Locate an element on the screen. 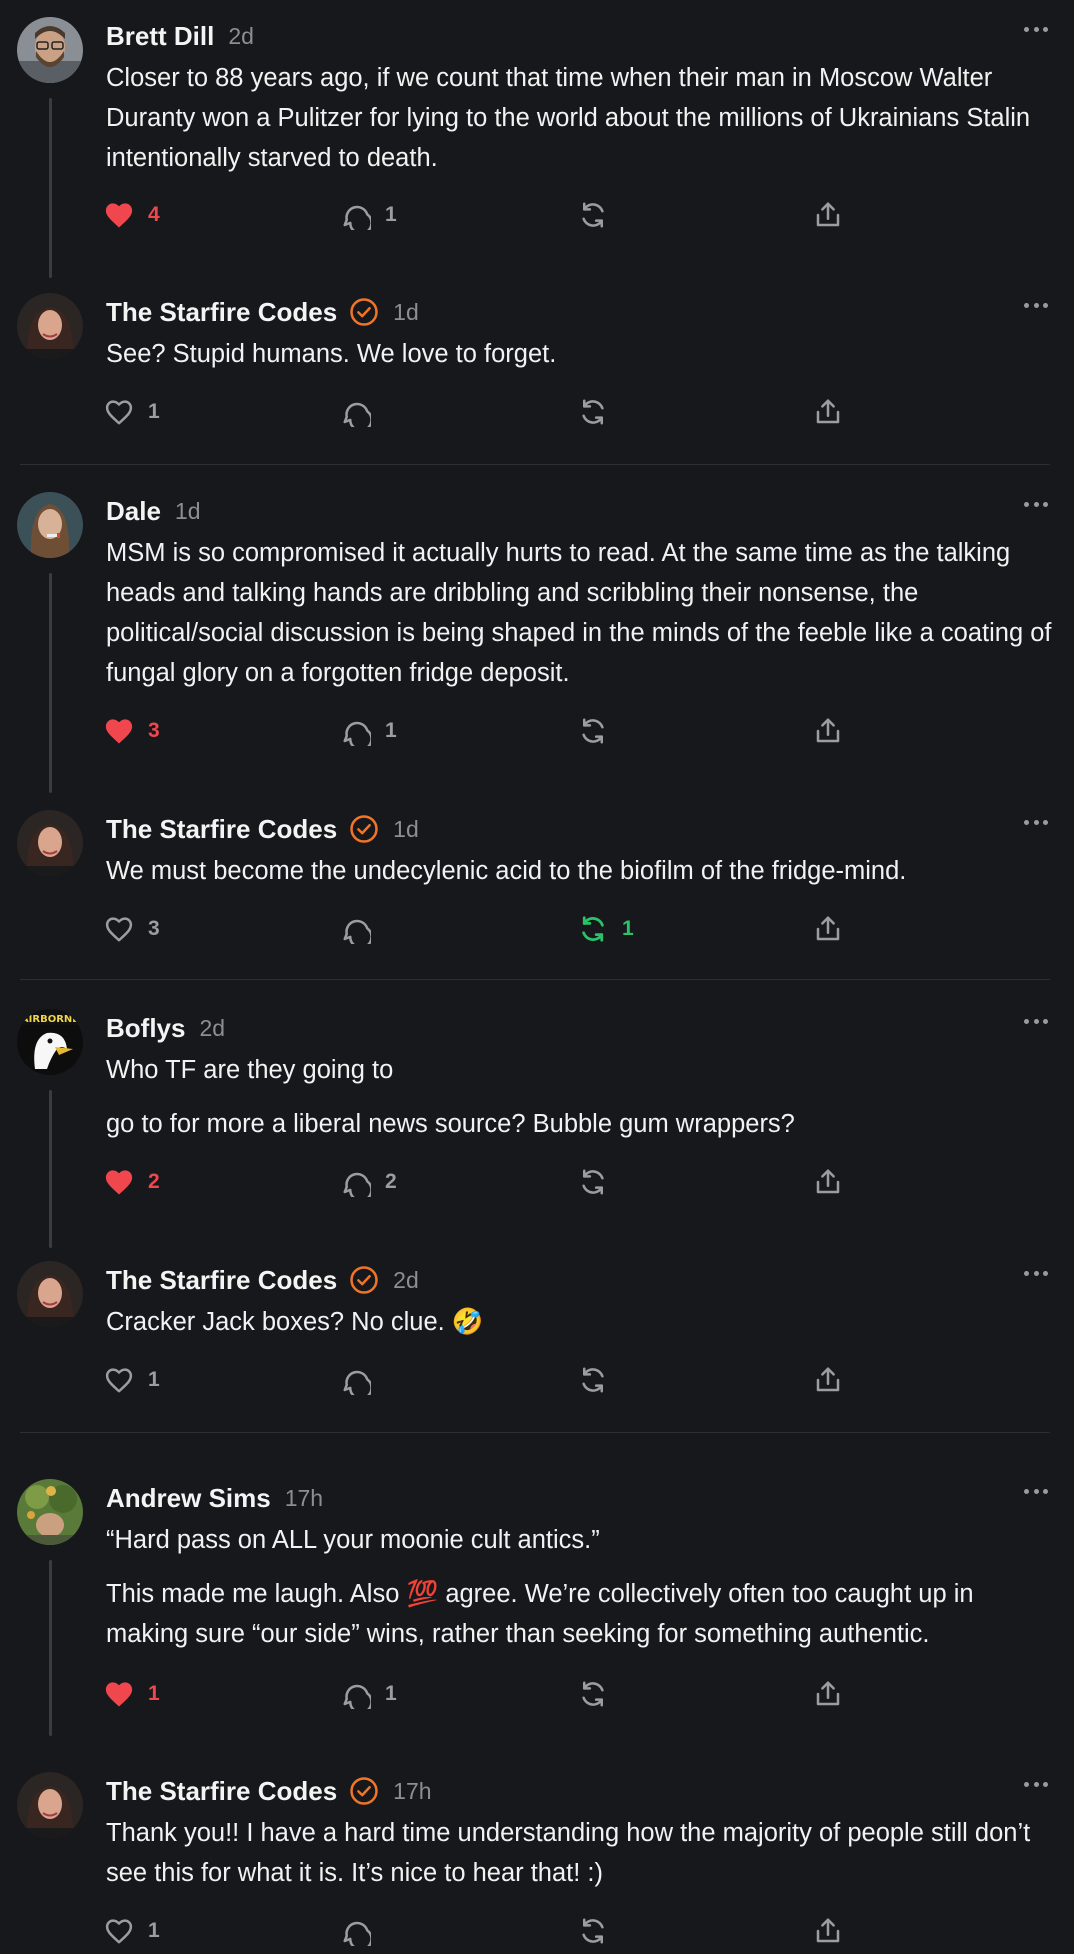 The image size is (1074, 1954). author-name: Boflys is located at coordinates (145, 1028).